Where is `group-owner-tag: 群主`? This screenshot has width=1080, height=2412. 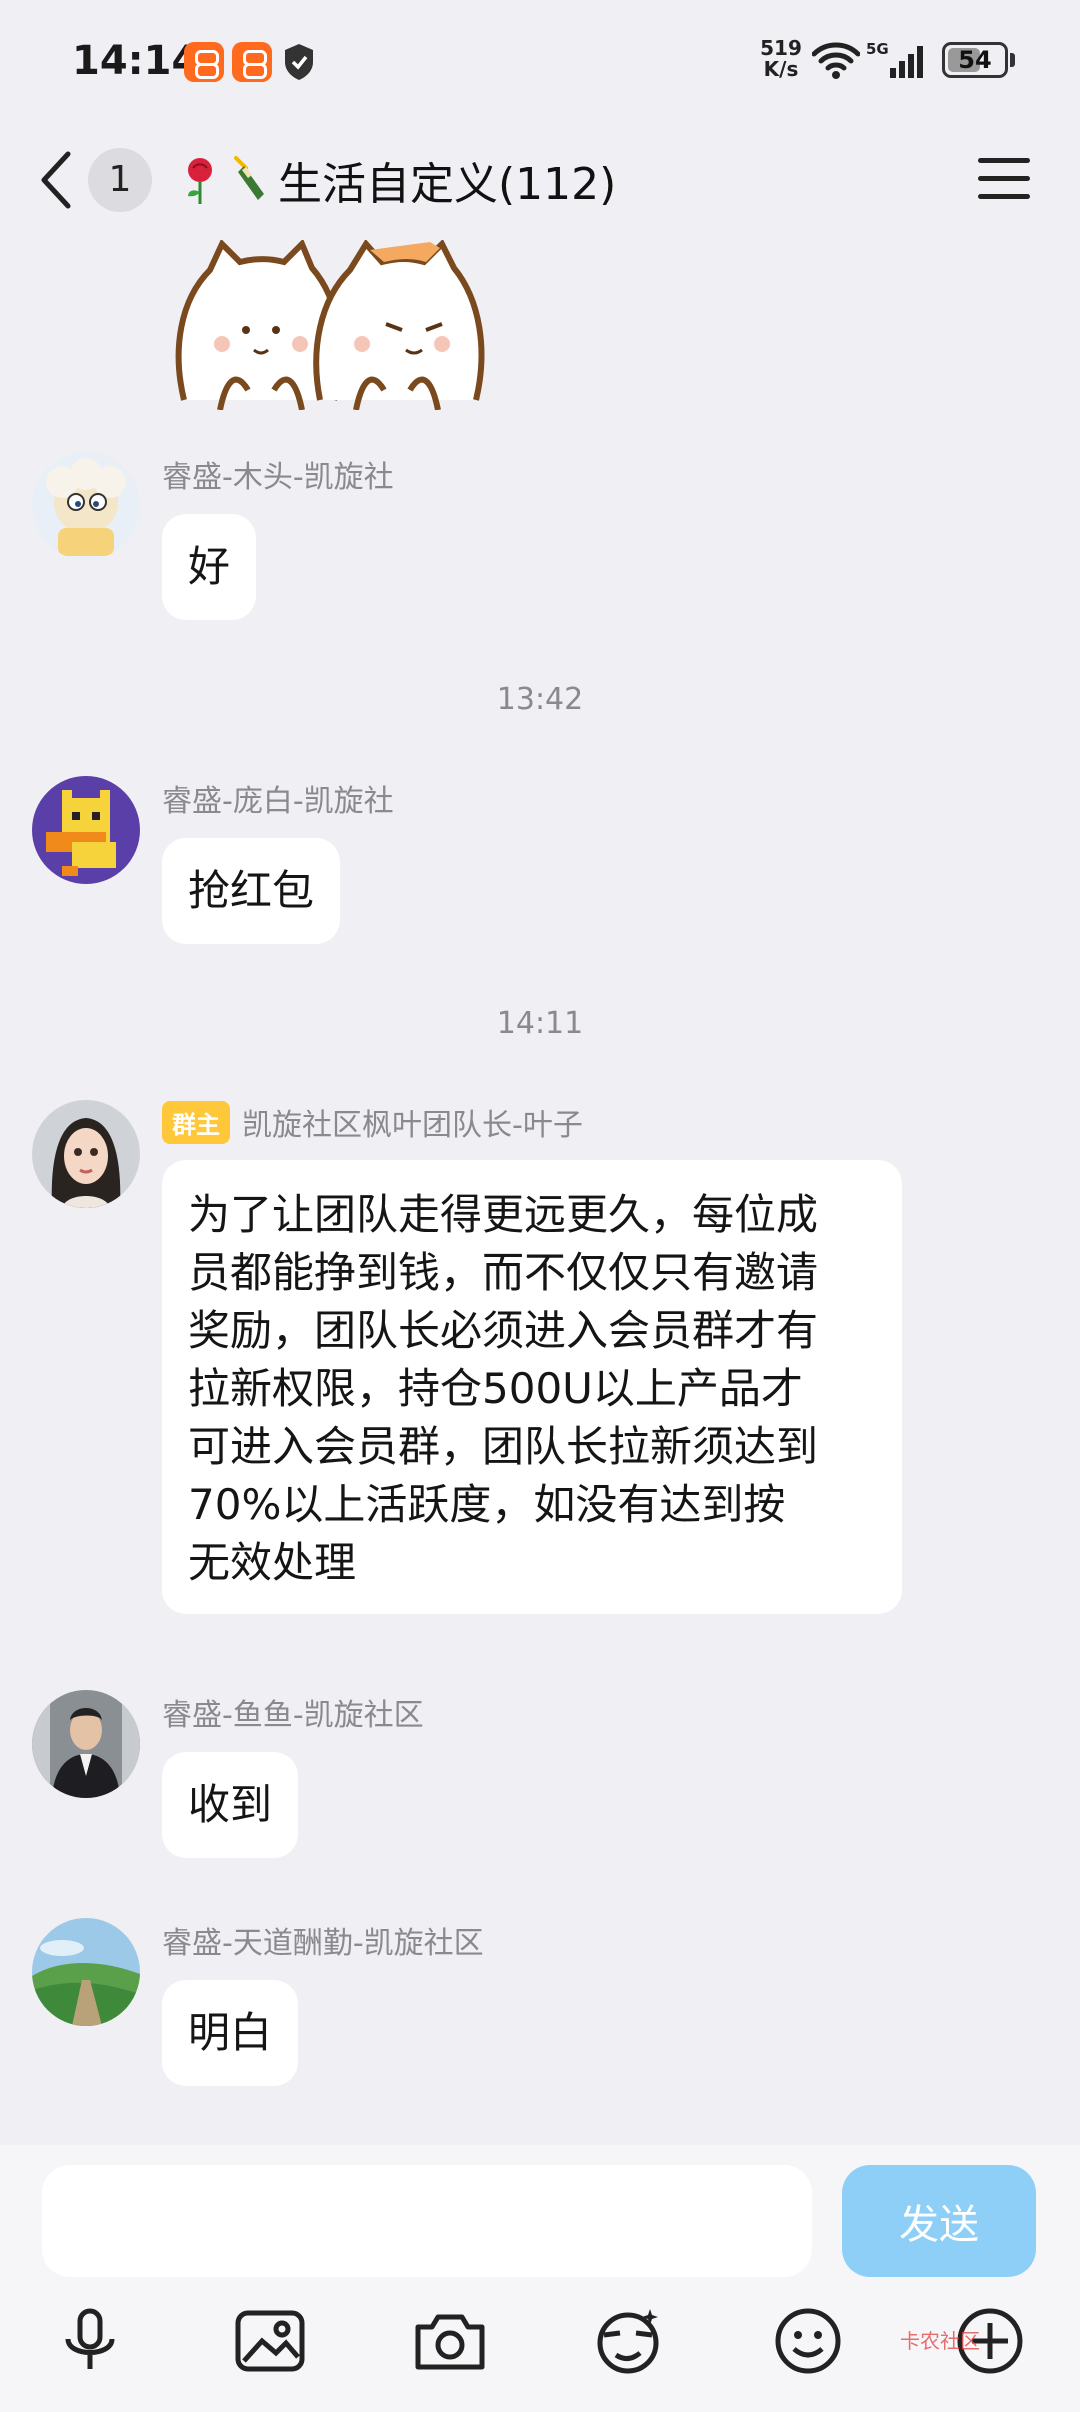 group-owner-tag: 群主 is located at coordinates (196, 1122).